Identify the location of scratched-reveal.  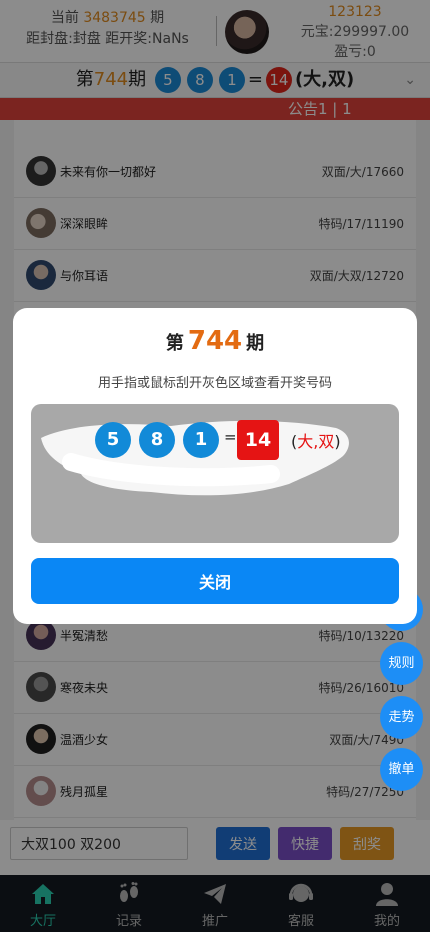
(195, 458).